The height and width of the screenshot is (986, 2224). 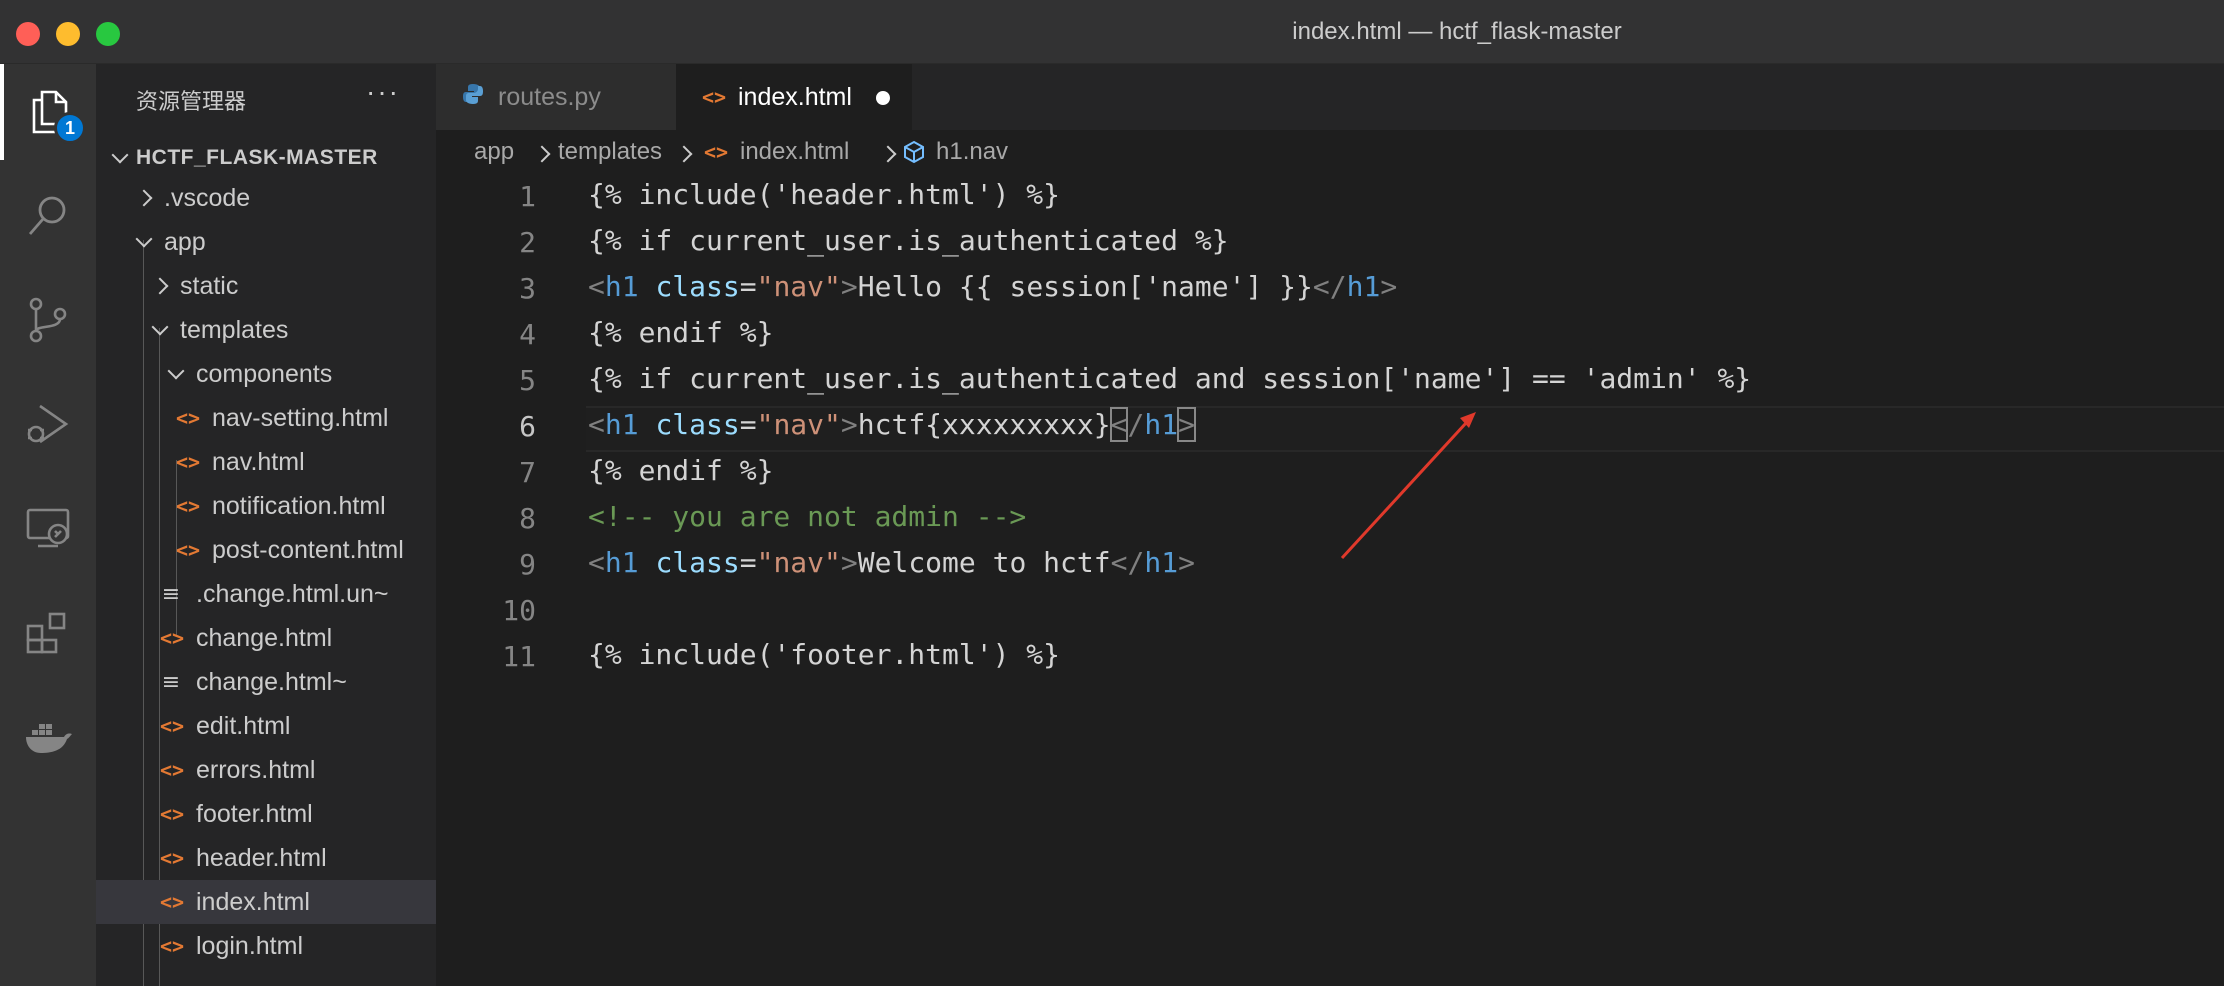 What do you see at coordinates (527, 472) in the screenshot?
I see `line-number: 7` at bounding box center [527, 472].